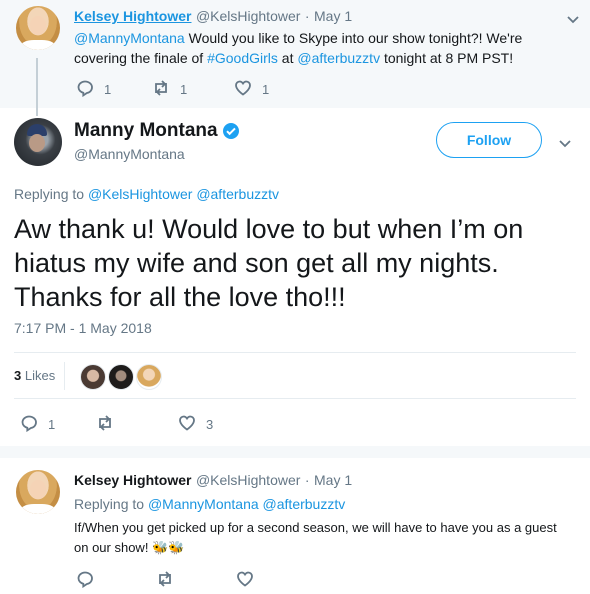 This screenshot has width=590, height=594. I want to click on reply-author-name: Kelsey Hightower, so click(132, 480).